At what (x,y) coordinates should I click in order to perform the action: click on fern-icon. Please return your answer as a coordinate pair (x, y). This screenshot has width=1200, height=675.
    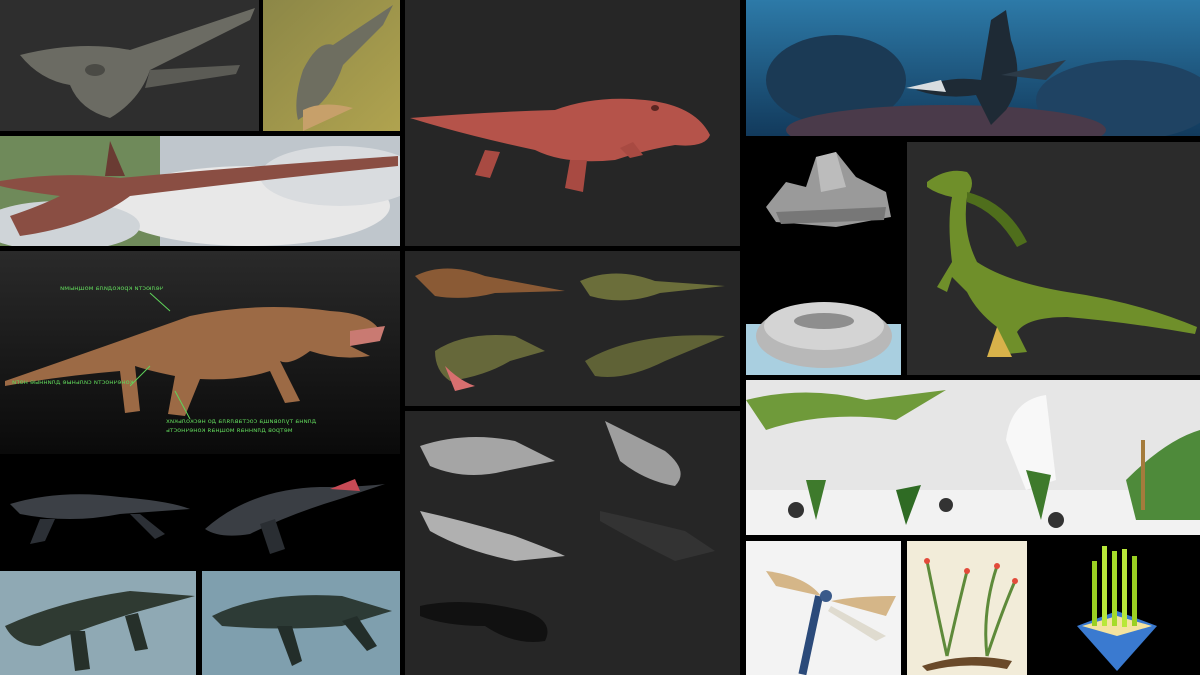
    Looking at the image, I should click on (967, 608).